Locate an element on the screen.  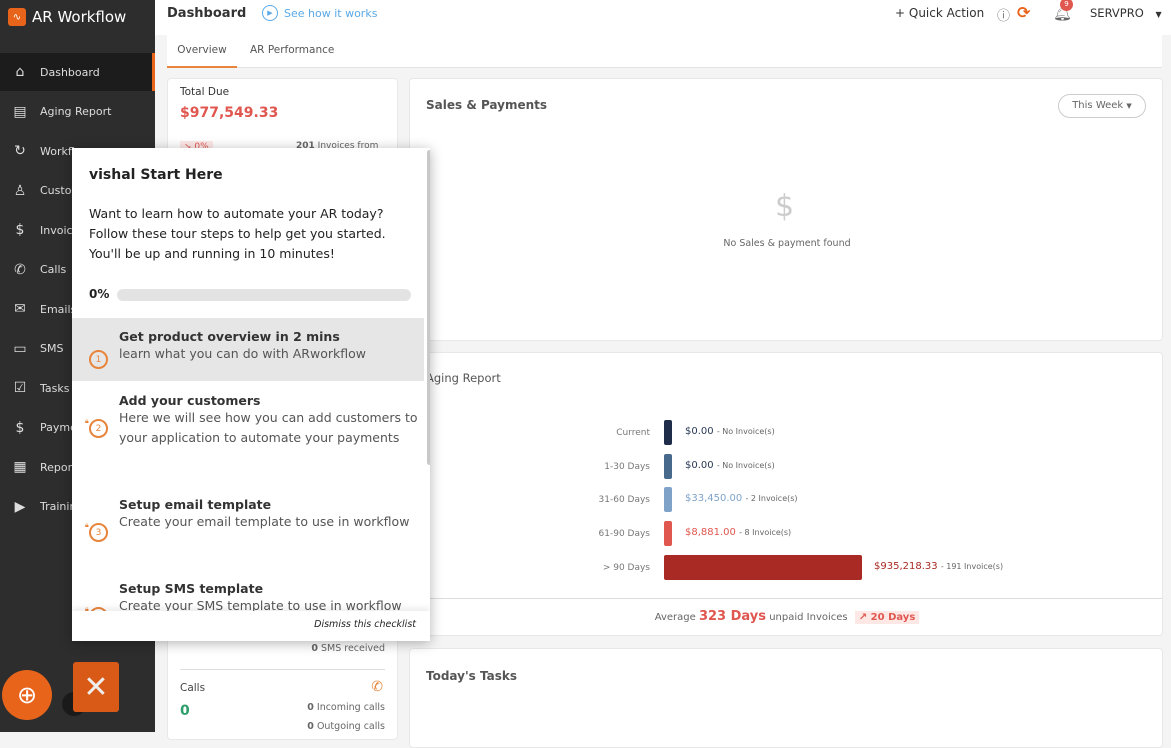
quick-action-button: + Quick Action is located at coordinates (939, 13).